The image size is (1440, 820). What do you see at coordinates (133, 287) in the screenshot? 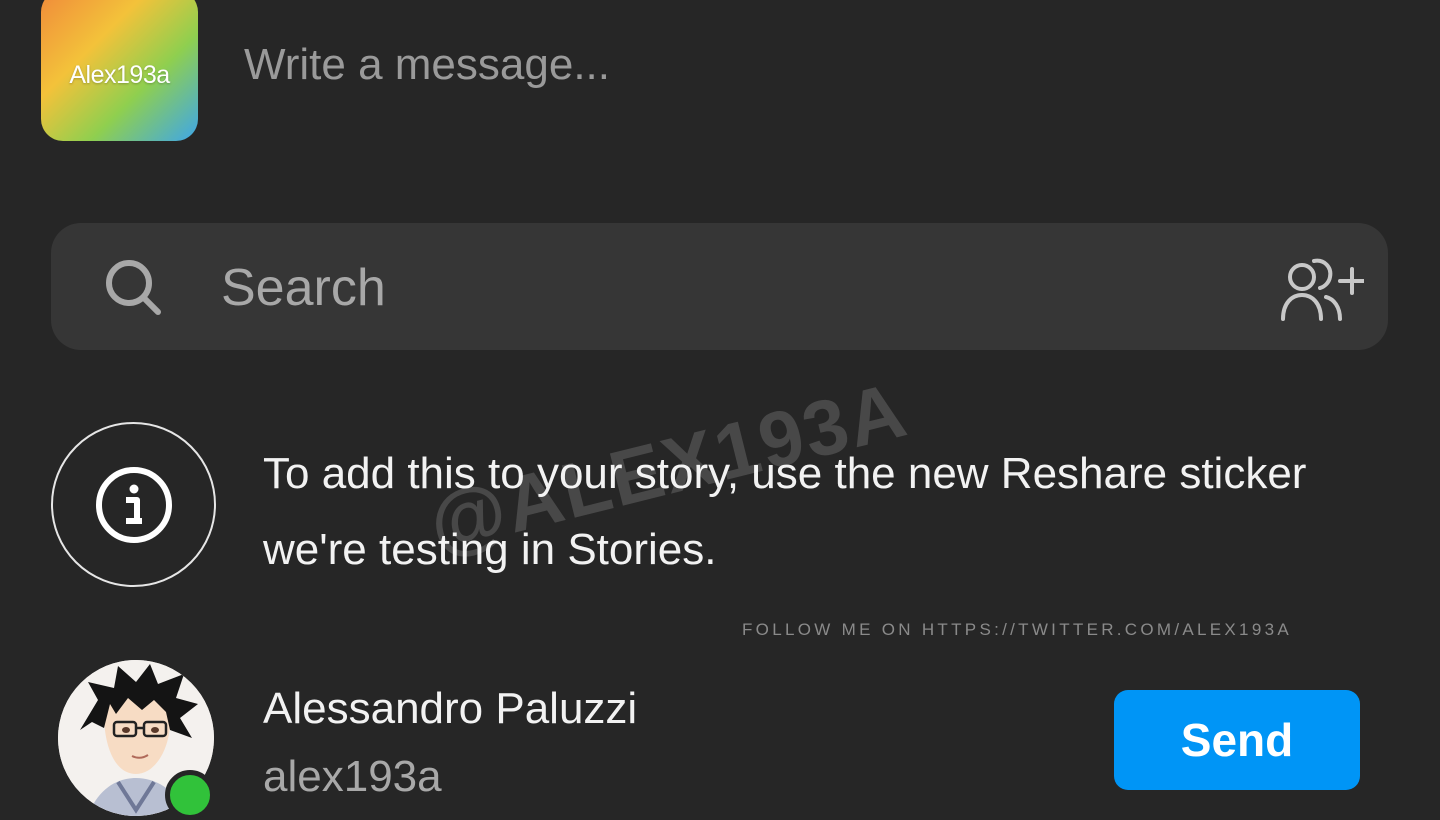
I see `search-icon` at bounding box center [133, 287].